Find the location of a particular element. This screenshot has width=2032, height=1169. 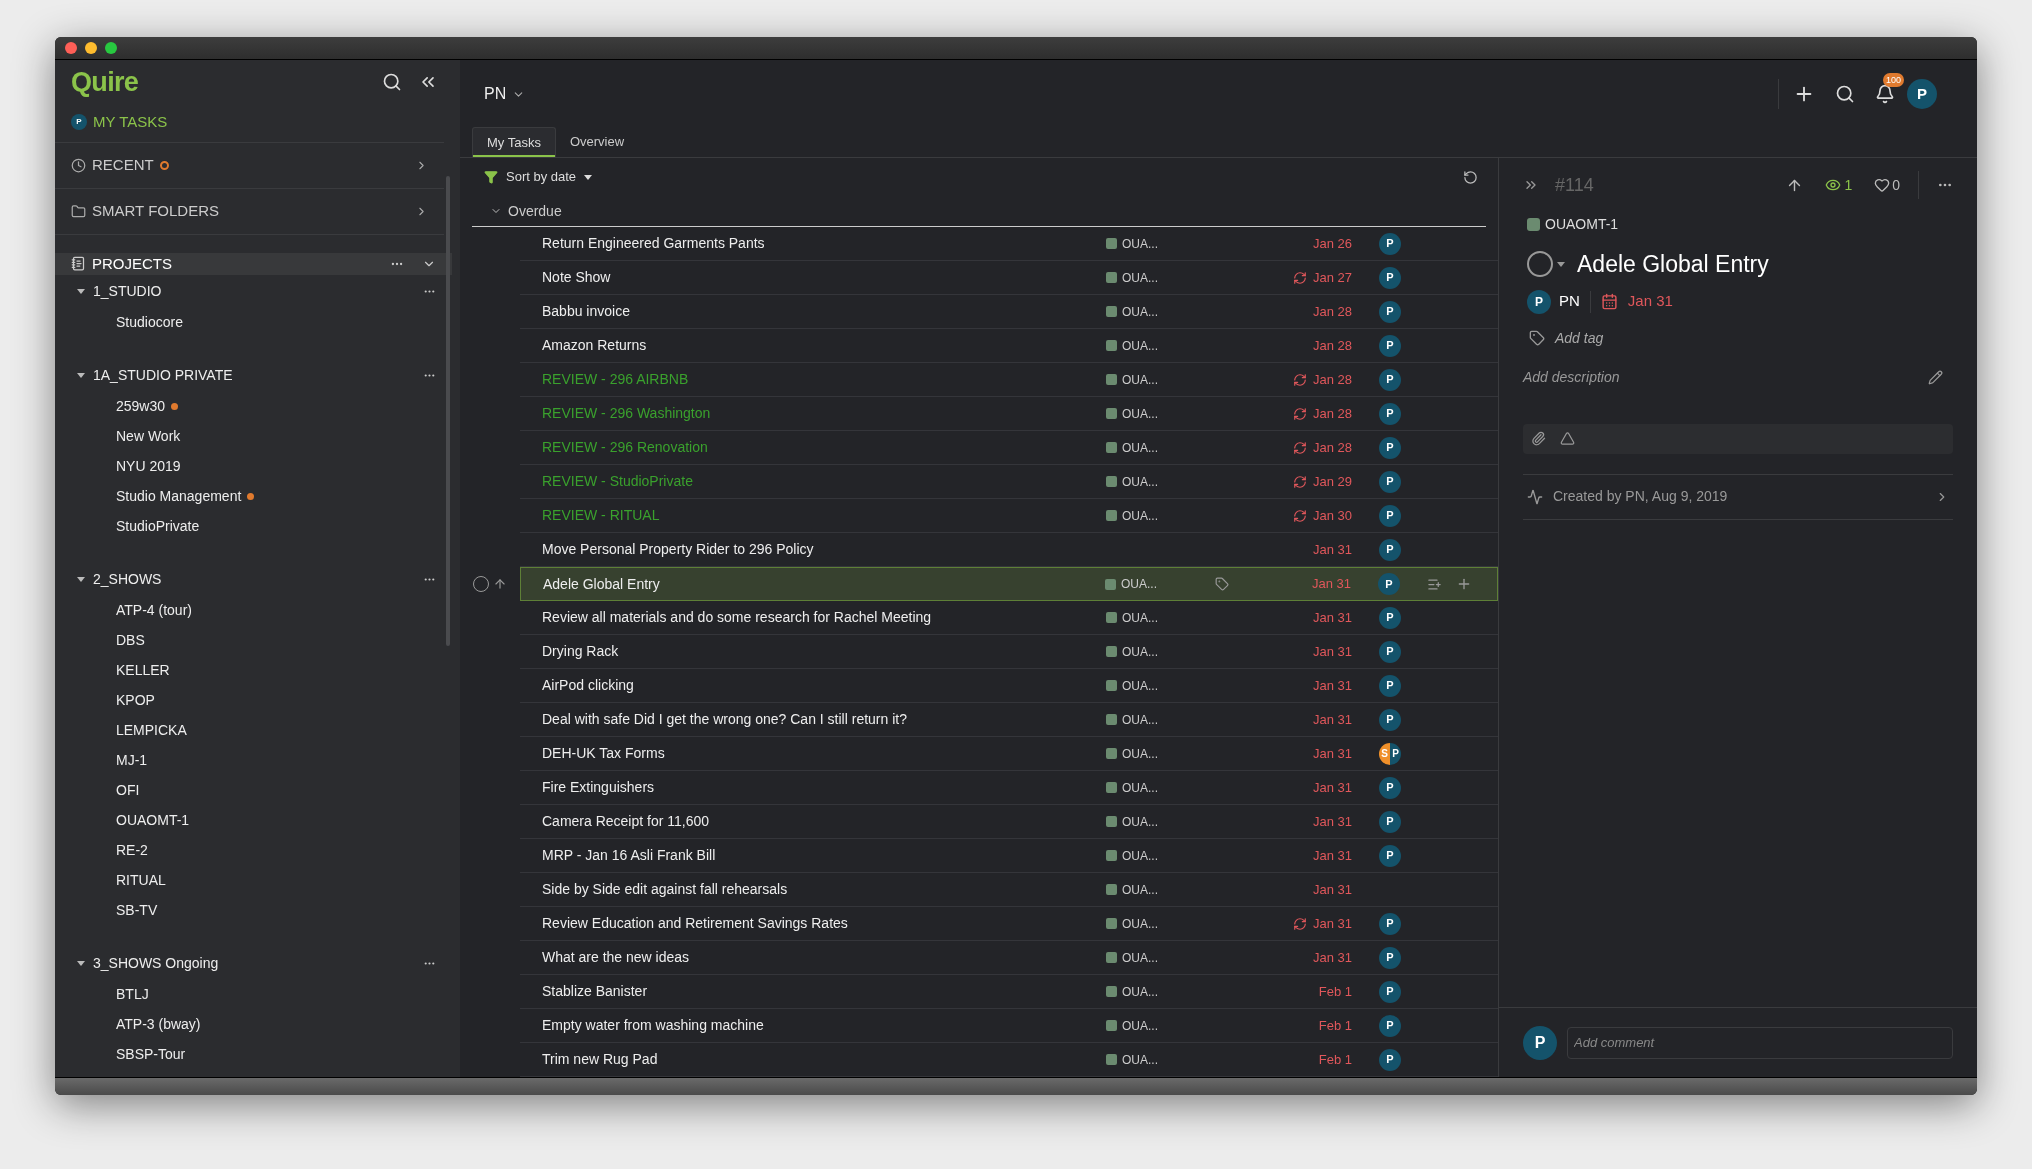

project-item: NYU 2019 is located at coordinates (148, 466).